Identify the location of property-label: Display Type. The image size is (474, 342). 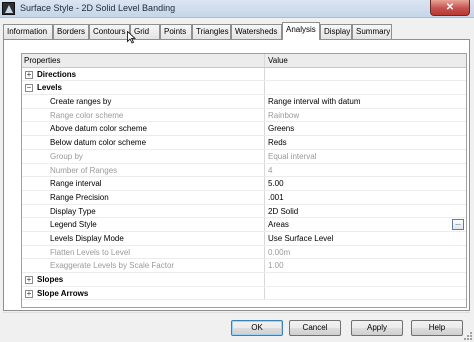
(143, 211).